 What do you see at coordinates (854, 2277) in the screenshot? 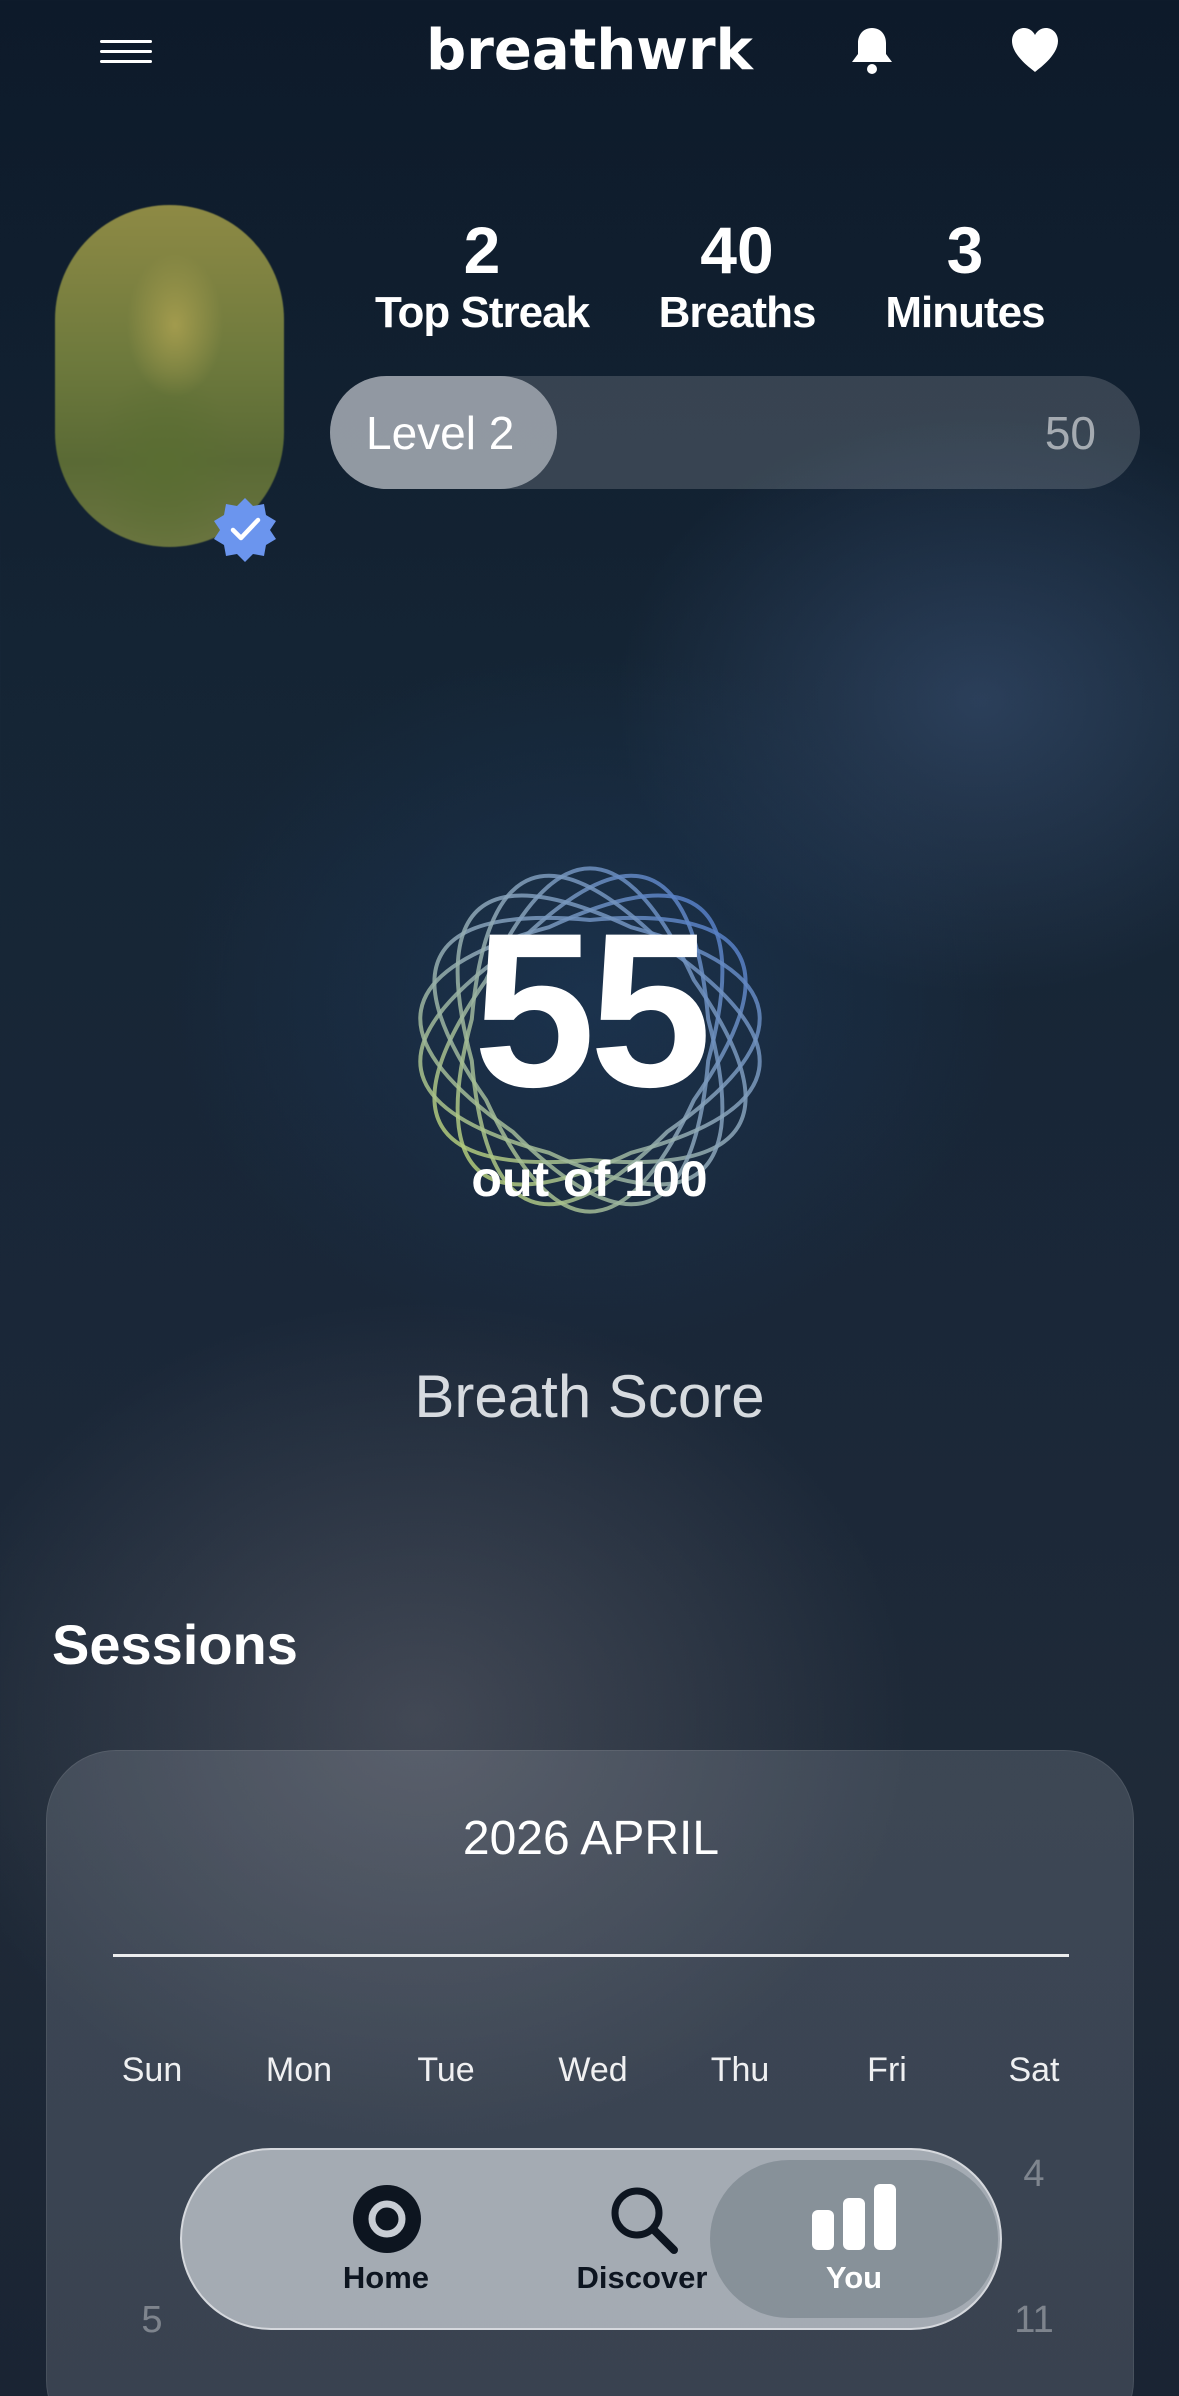
I see `tab-you-label: You` at bounding box center [854, 2277].